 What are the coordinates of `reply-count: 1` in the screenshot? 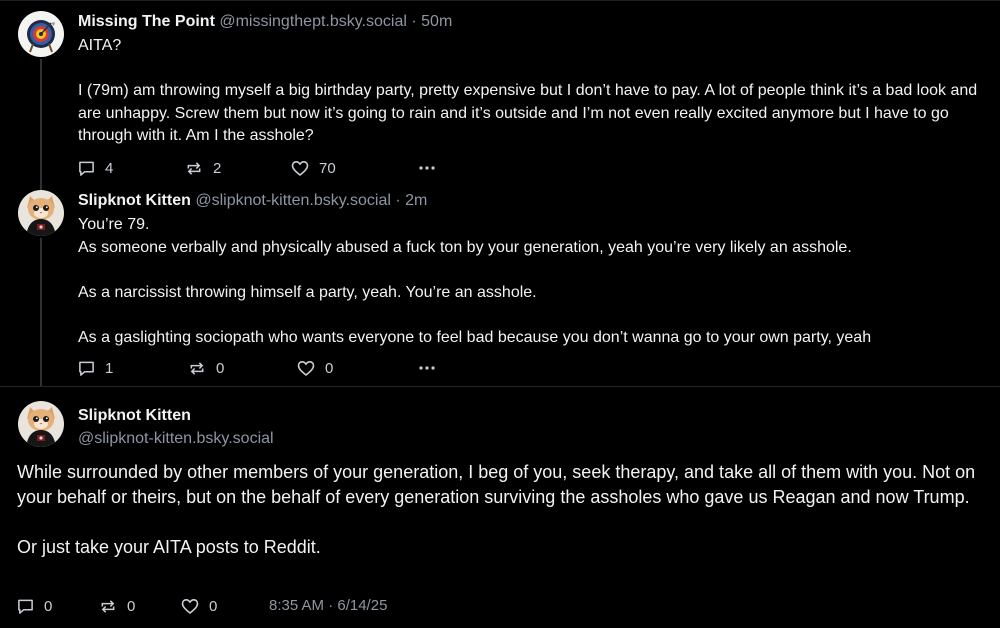 It's located at (109, 368).